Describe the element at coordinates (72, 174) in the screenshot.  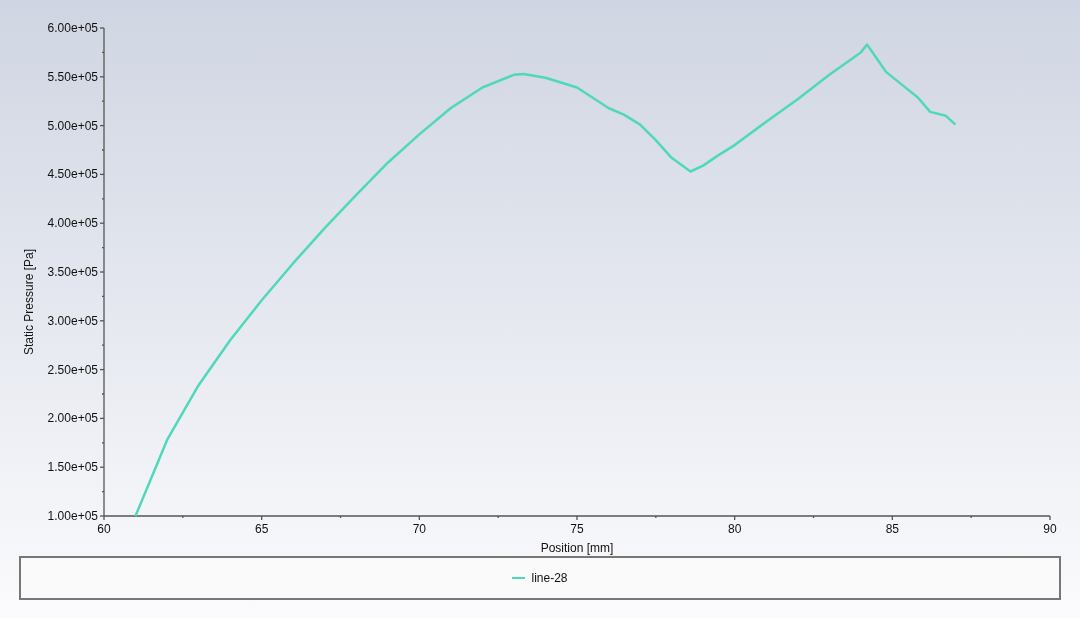
I see `y-tick-label: 4.50e+05` at that location.